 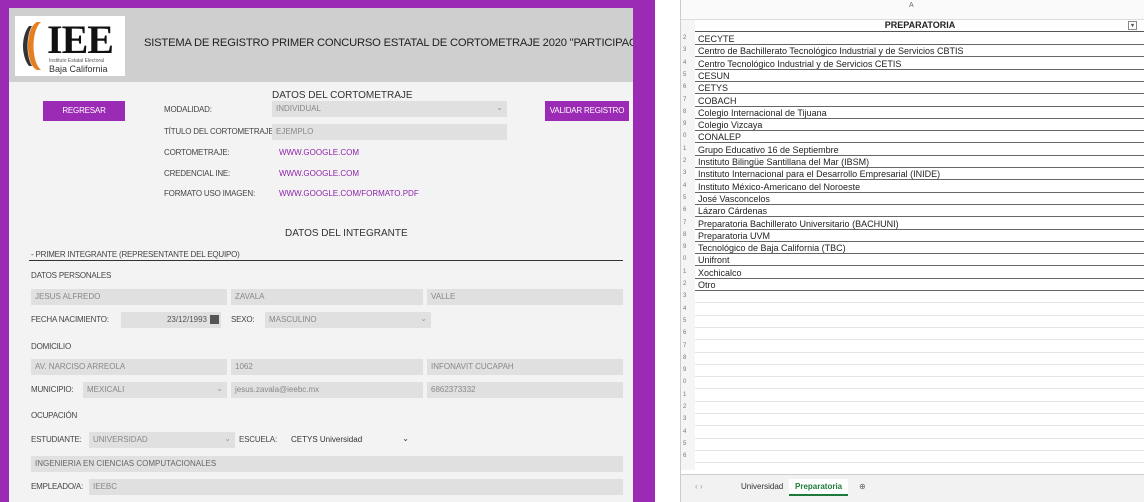 I want to click on sheet-cell: Colegio Vizcaya, so click(x=919, y=125).